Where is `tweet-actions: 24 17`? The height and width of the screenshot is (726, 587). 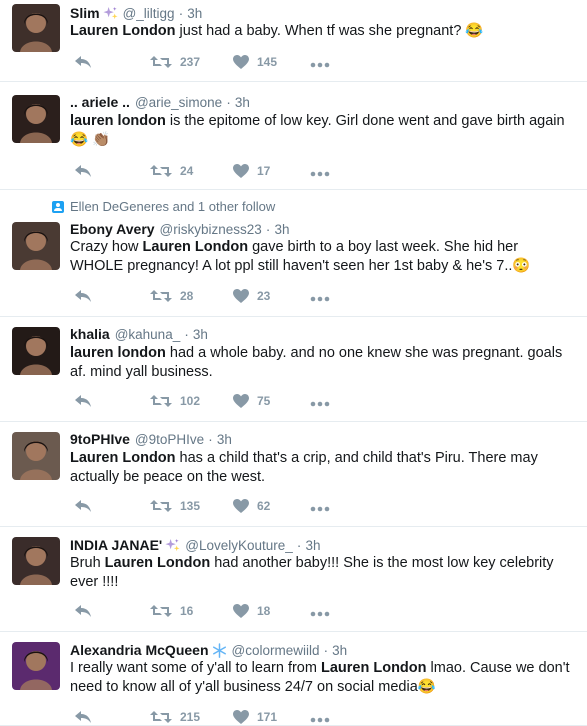
tweet-actions: 24 17 is located at coordinates (320, 174).